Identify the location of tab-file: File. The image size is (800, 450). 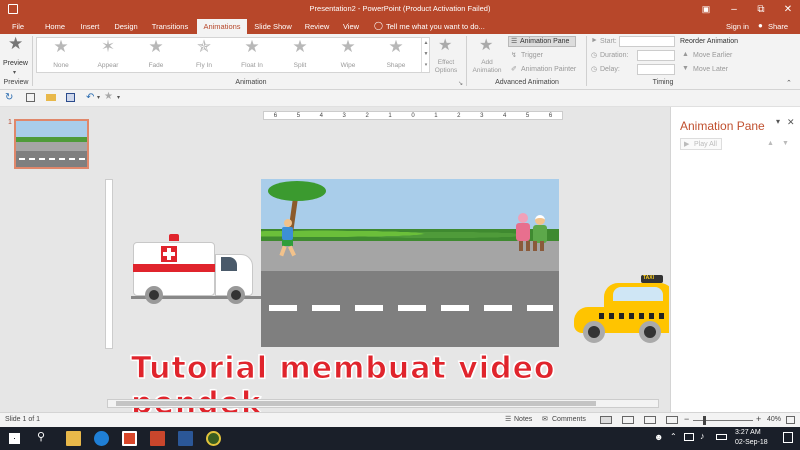
(18, 26).